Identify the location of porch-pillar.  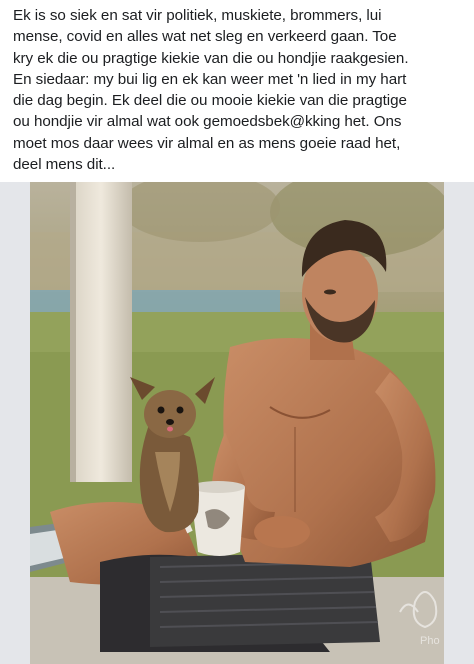
(101, 332).